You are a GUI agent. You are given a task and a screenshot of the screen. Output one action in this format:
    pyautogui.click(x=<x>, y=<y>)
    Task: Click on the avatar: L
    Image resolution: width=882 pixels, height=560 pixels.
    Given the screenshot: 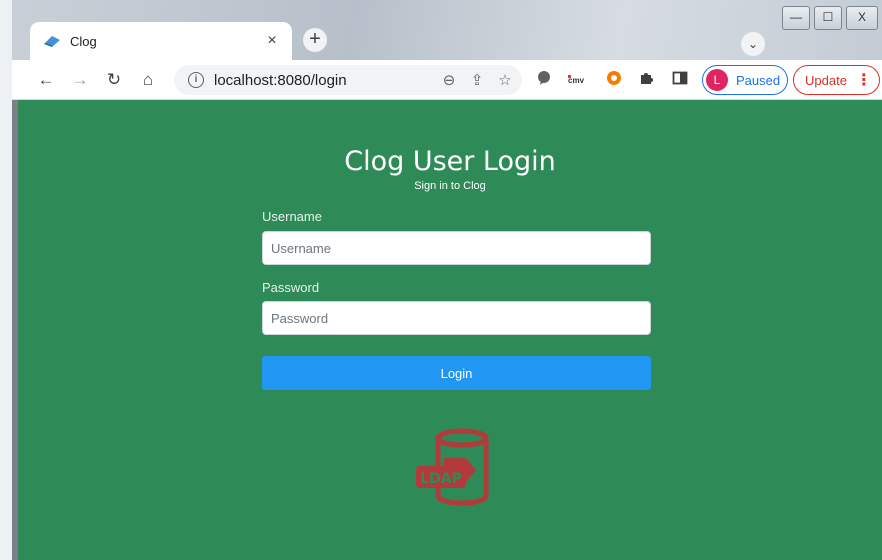 What is the action you would take?
    pyautogui.click(x=717, y=80)
    